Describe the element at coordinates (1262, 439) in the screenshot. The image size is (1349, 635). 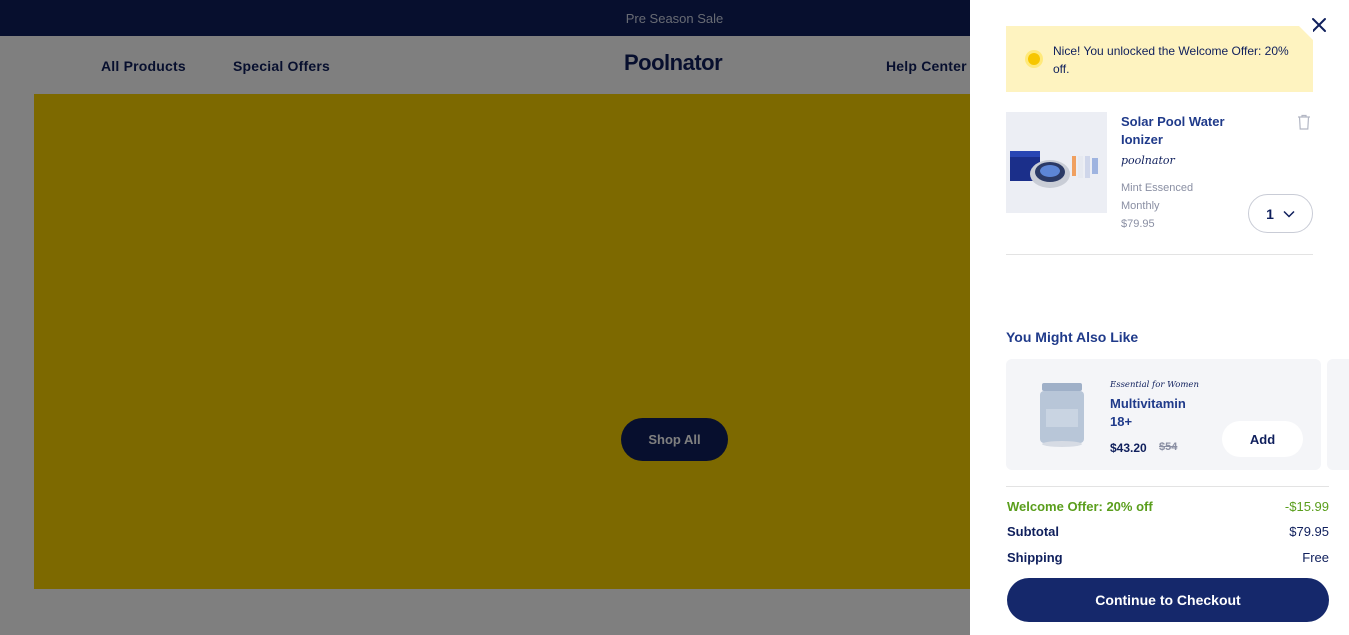
I see `add-recommendation-button: Add` at that location.